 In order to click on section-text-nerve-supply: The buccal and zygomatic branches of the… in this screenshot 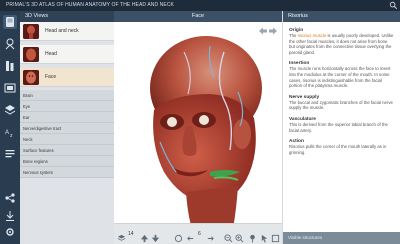, I will do `click(341, 105)`.